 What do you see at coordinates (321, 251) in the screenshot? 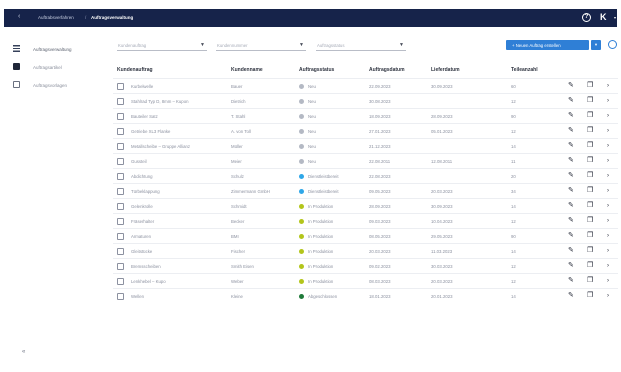
I see `cell-status: In Produktion` at bounding box center [321, 251].